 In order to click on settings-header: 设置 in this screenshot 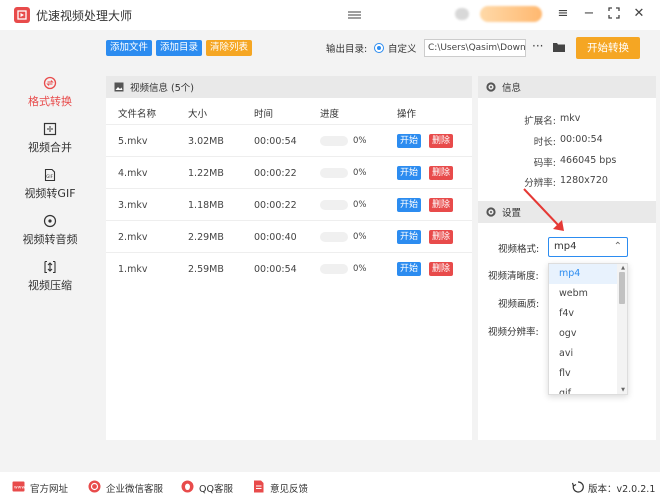, I will do `click(567, 212)`.